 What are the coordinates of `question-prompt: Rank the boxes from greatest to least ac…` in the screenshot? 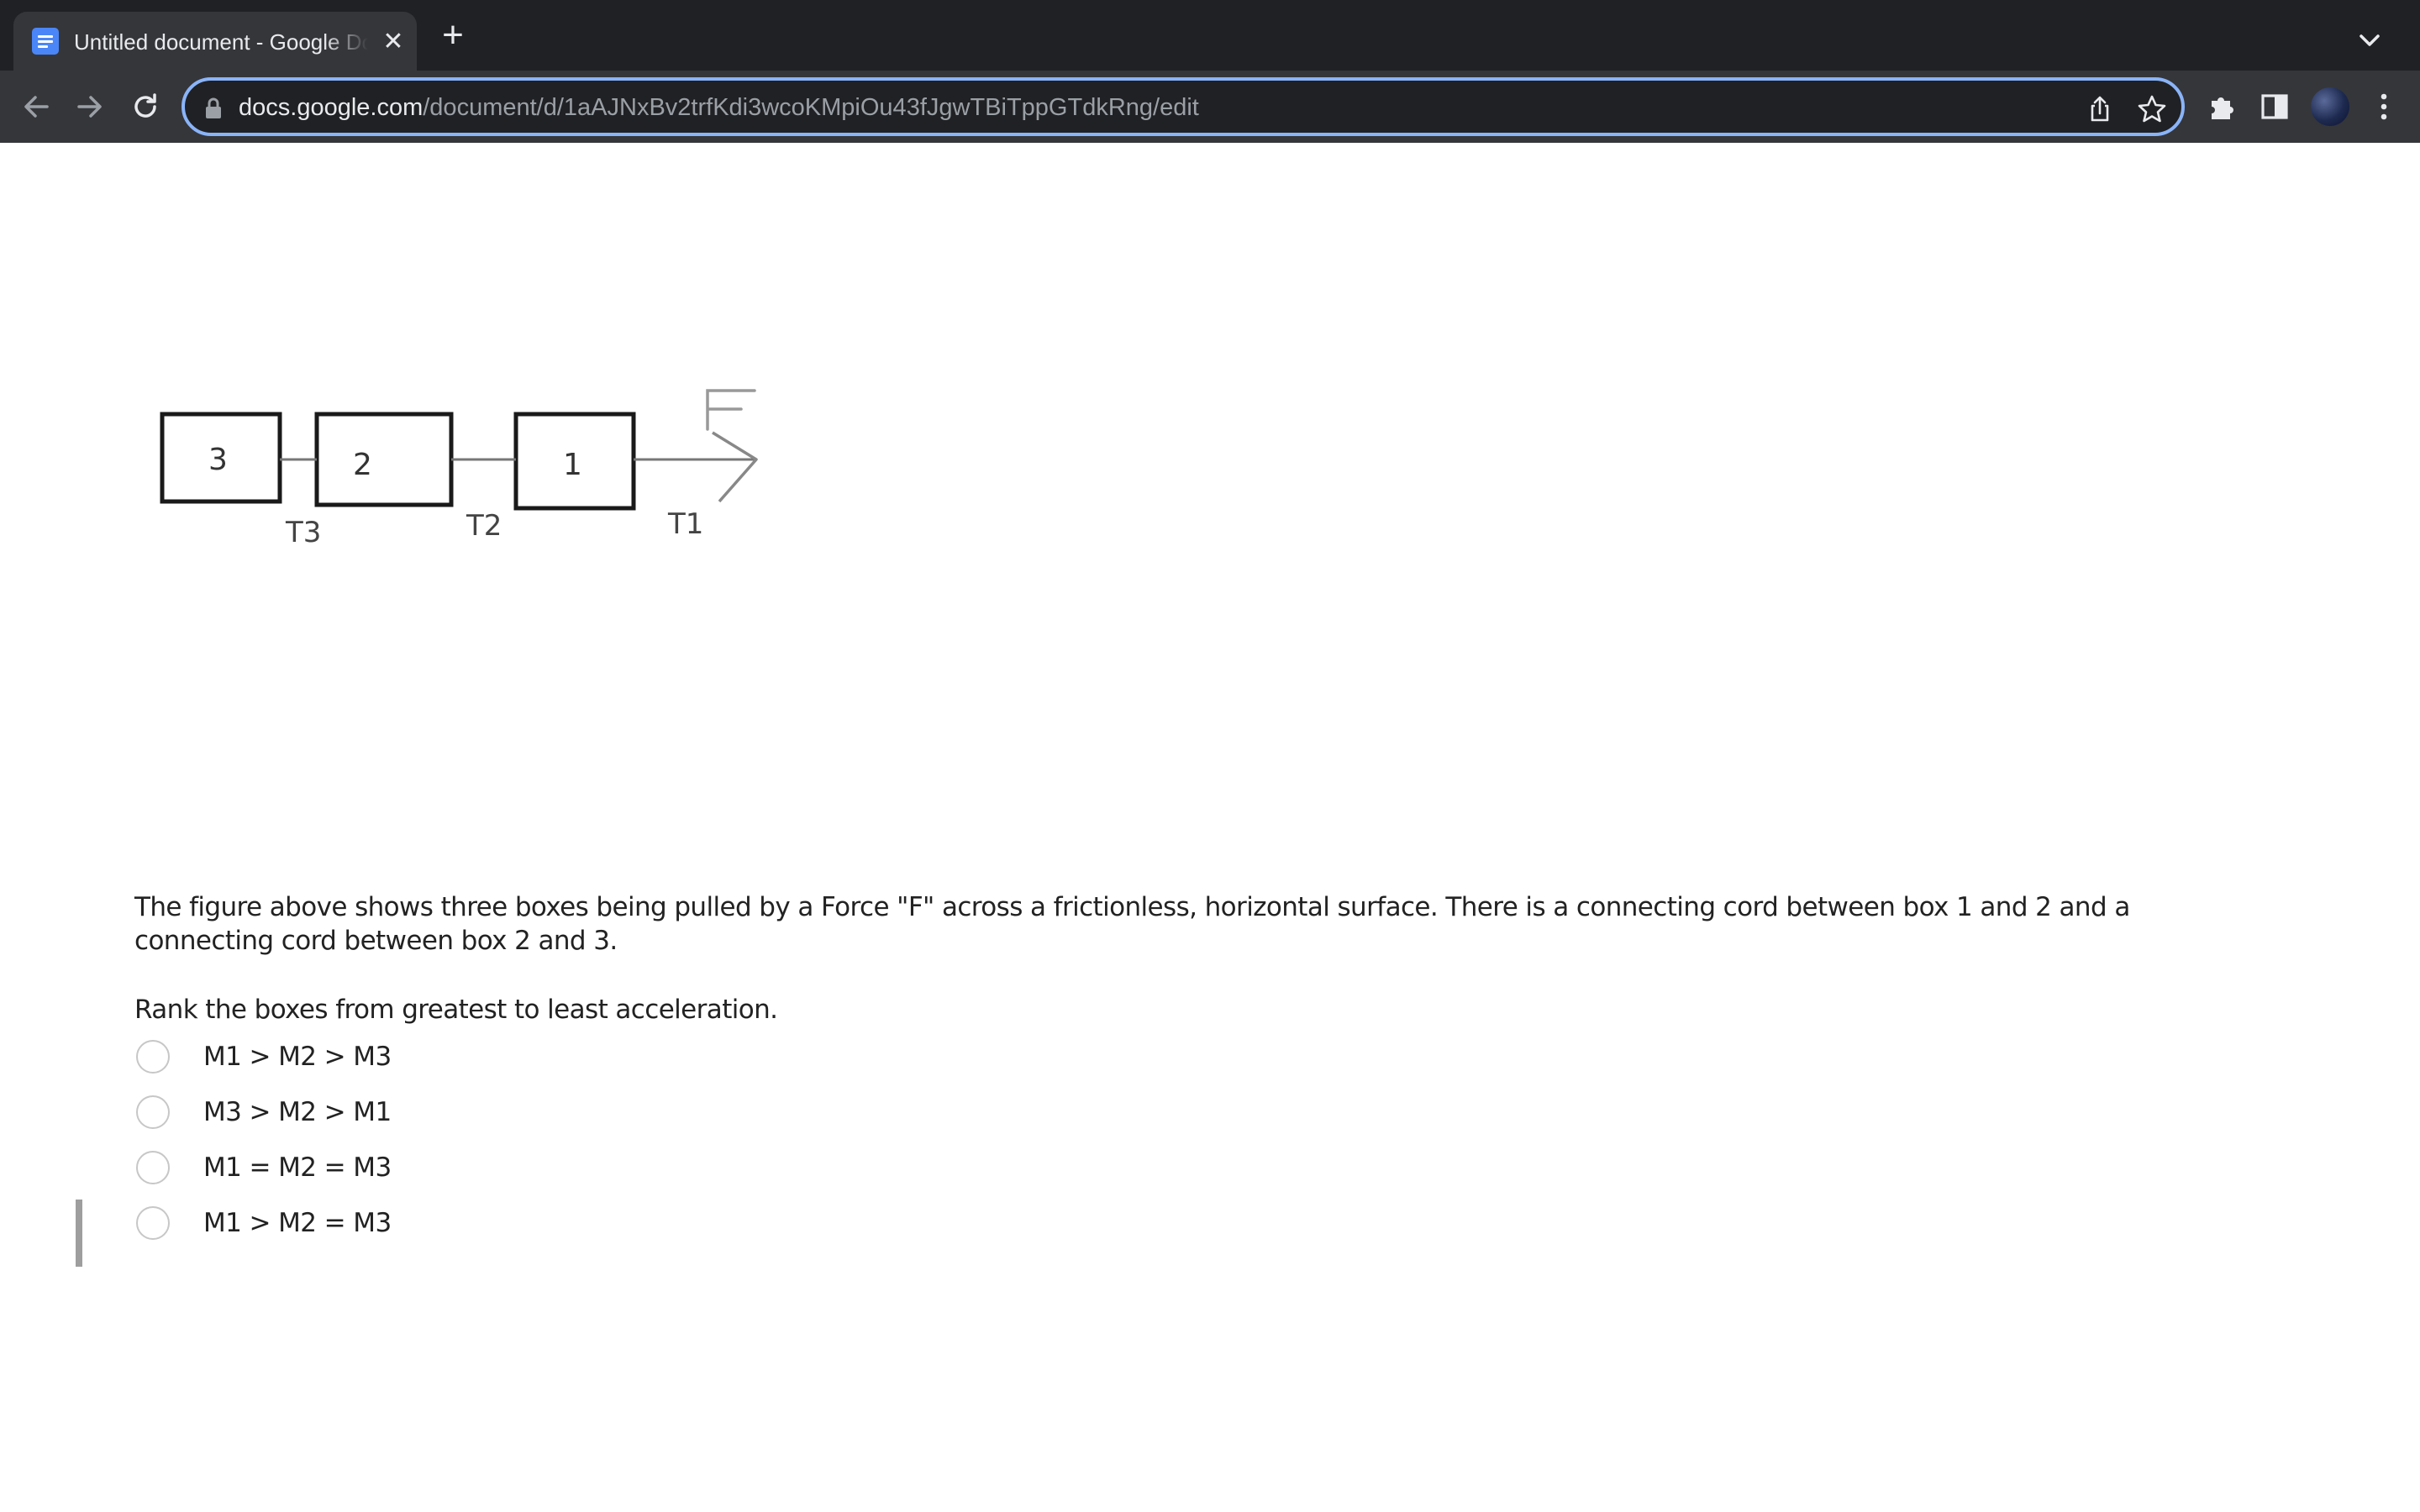 It's located at (456, 1010).